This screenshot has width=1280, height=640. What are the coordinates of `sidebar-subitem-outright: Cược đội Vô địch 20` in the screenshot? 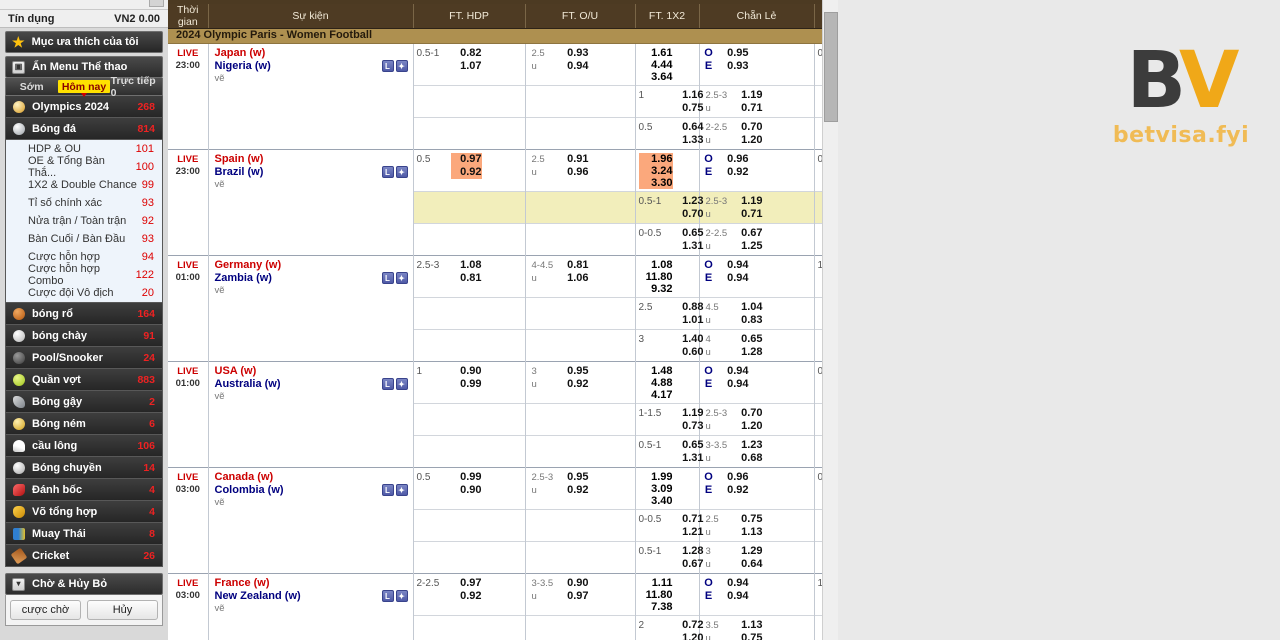 It's located at (84, 293).